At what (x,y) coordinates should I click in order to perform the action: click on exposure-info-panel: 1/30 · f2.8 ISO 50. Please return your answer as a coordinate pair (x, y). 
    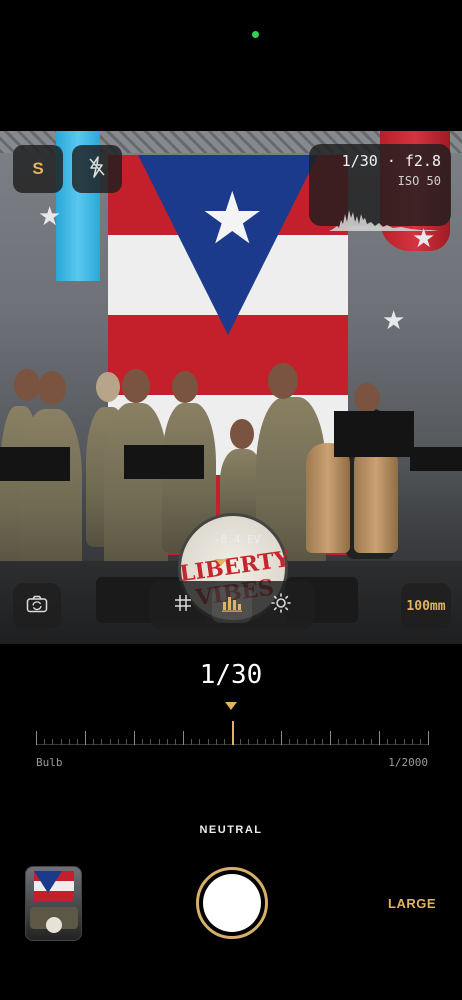
    Looking at the image, I should click on (380, 187).